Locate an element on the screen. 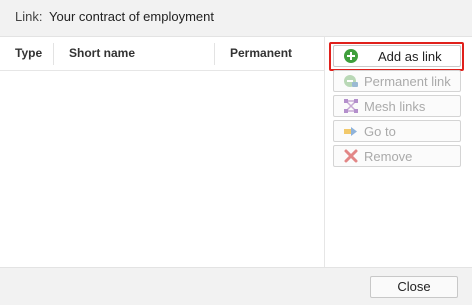 The height and width of the screenshot is (305, 472). dialog-footer: Close is located at coordinates (236, 286).